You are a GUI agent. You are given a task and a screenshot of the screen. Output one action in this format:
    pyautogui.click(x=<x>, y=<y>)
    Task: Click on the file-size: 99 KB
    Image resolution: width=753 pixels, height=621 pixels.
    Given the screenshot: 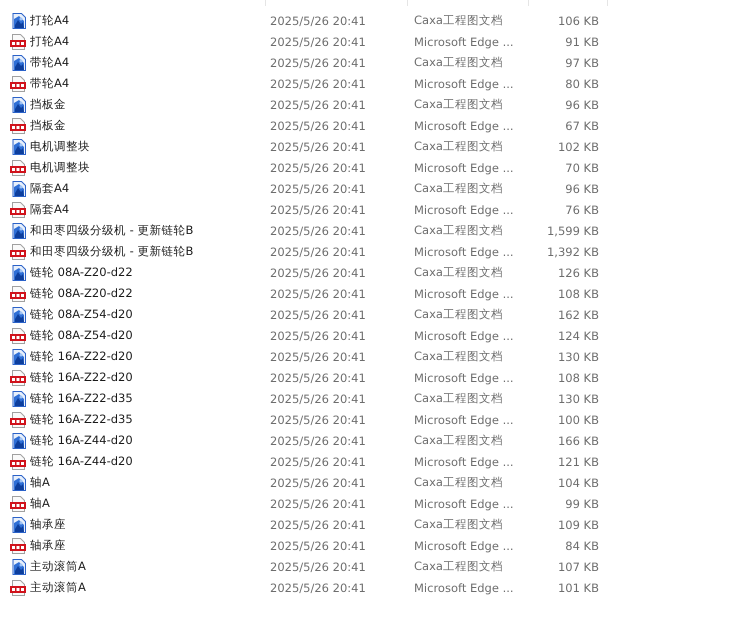 What is the action you would take?
    pyautogui.click(x=581, y=503)
    